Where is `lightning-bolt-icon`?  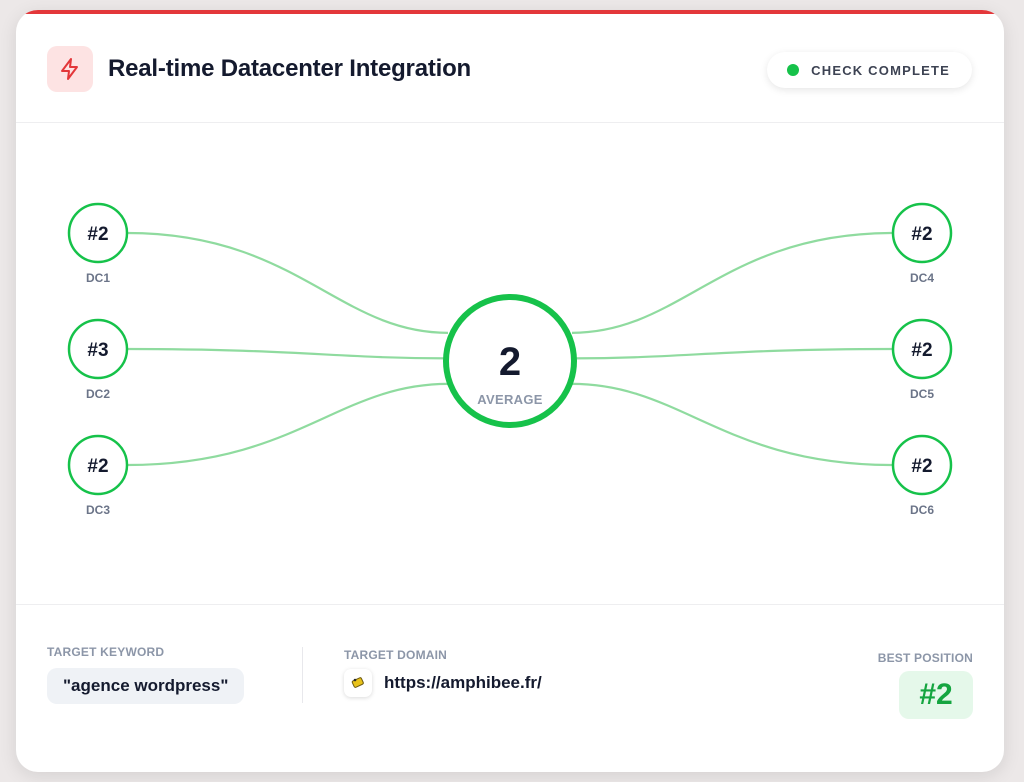 lightning-bolt-icon is located at coordinates (70, 69).